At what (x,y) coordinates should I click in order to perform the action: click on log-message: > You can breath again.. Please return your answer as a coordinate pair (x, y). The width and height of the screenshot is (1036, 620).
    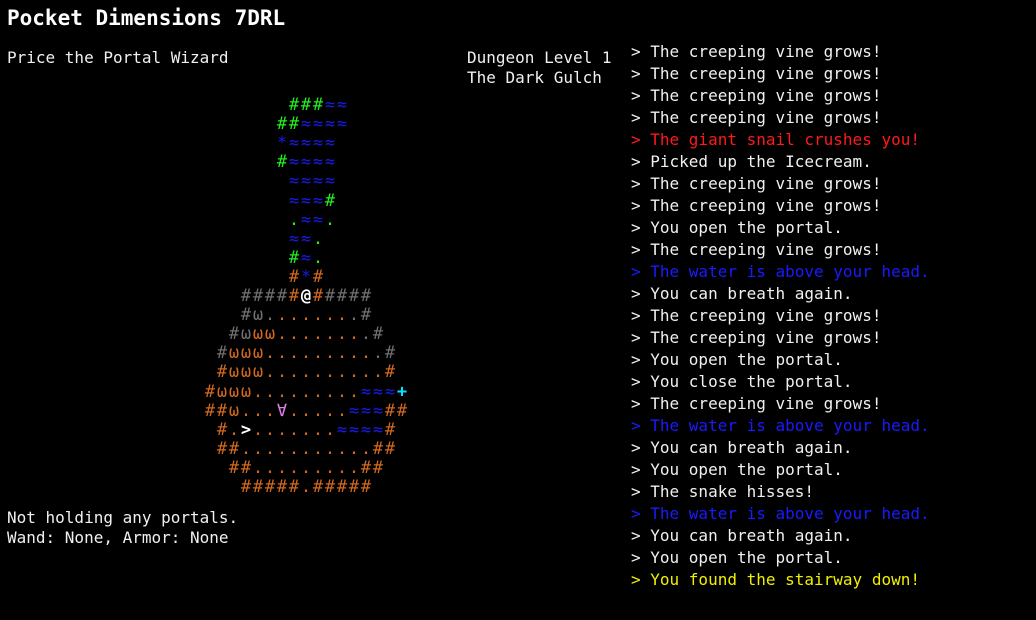
    Looking at the image, I should click on (742, 294).